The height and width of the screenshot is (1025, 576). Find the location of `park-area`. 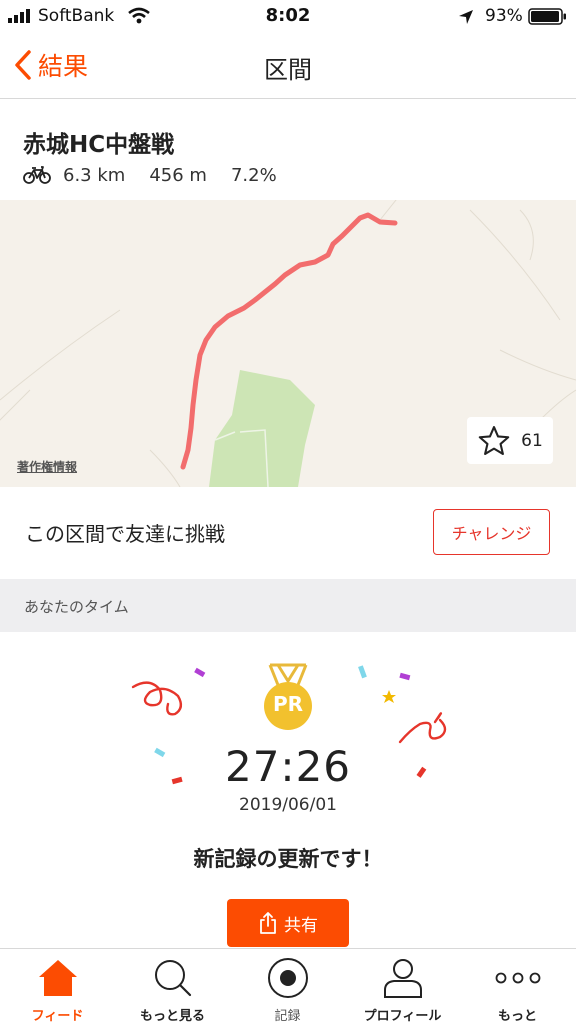

park-area is located at coordinates (262, 428).